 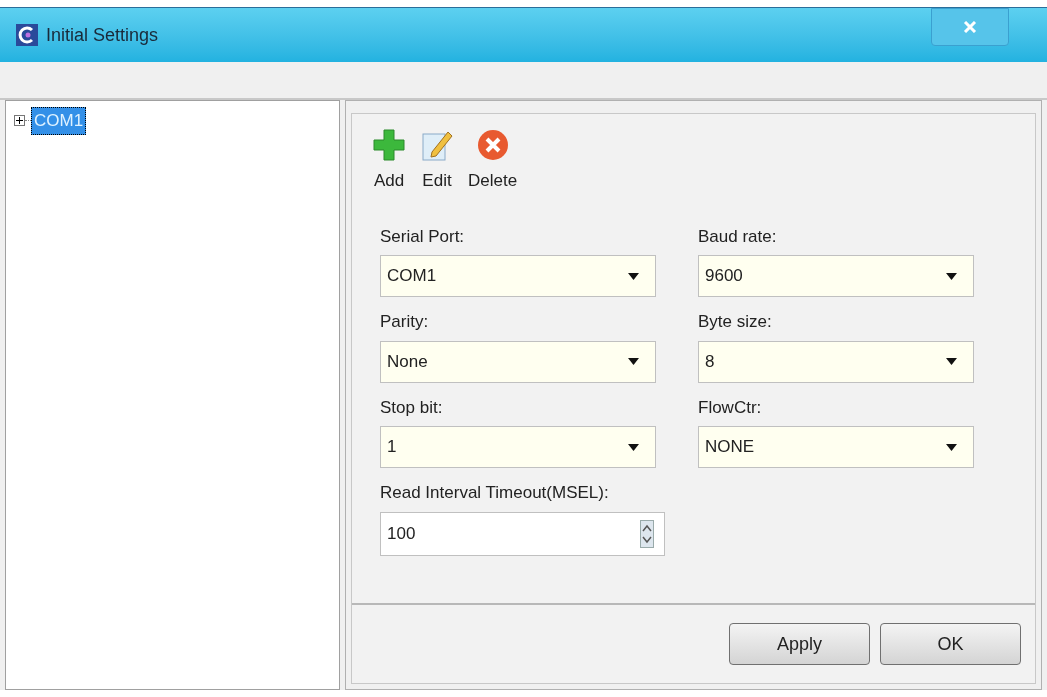 I want to click on delete-button: Delete, so click(x=493, y=161).